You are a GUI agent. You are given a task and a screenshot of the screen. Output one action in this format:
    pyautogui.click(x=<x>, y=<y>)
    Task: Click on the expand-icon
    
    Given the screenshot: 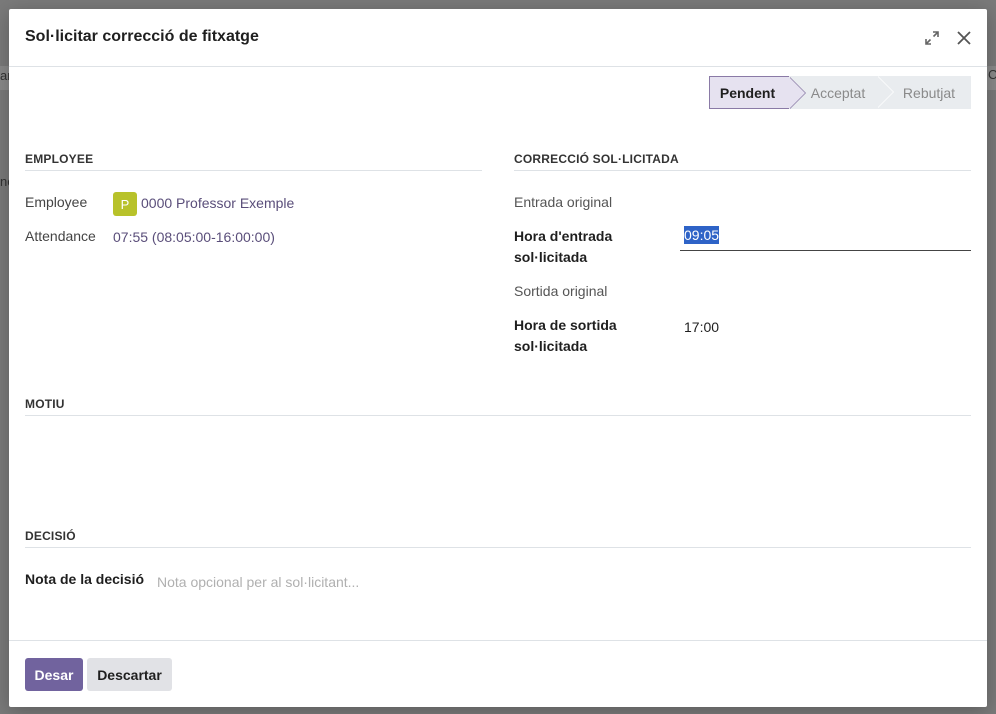 What is the action you would take?
    pyautogui.click(x=932, y=38)
    